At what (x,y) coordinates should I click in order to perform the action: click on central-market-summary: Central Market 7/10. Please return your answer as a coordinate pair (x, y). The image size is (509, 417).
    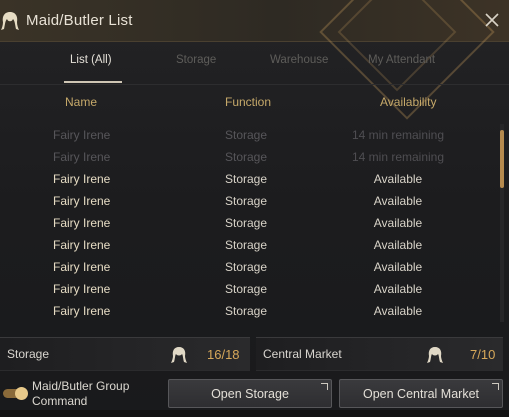
    Looking at the image, I should click on (379, 354).